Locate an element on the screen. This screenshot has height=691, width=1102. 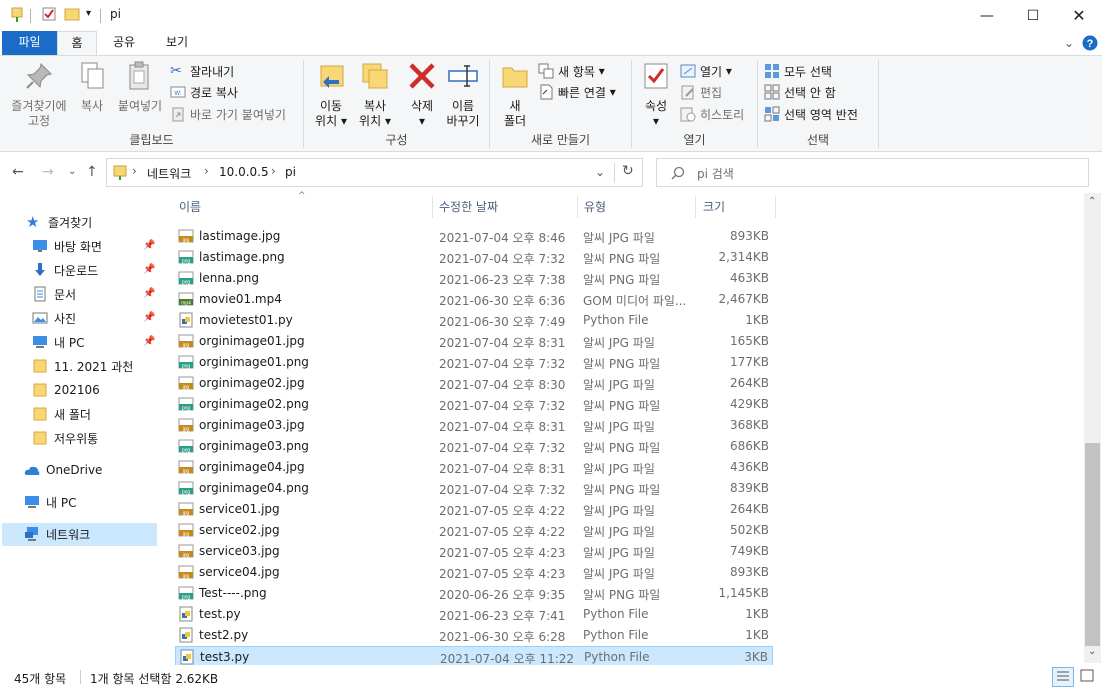
clipboard-label: 클립보드 is located at coordinates (151, 140).